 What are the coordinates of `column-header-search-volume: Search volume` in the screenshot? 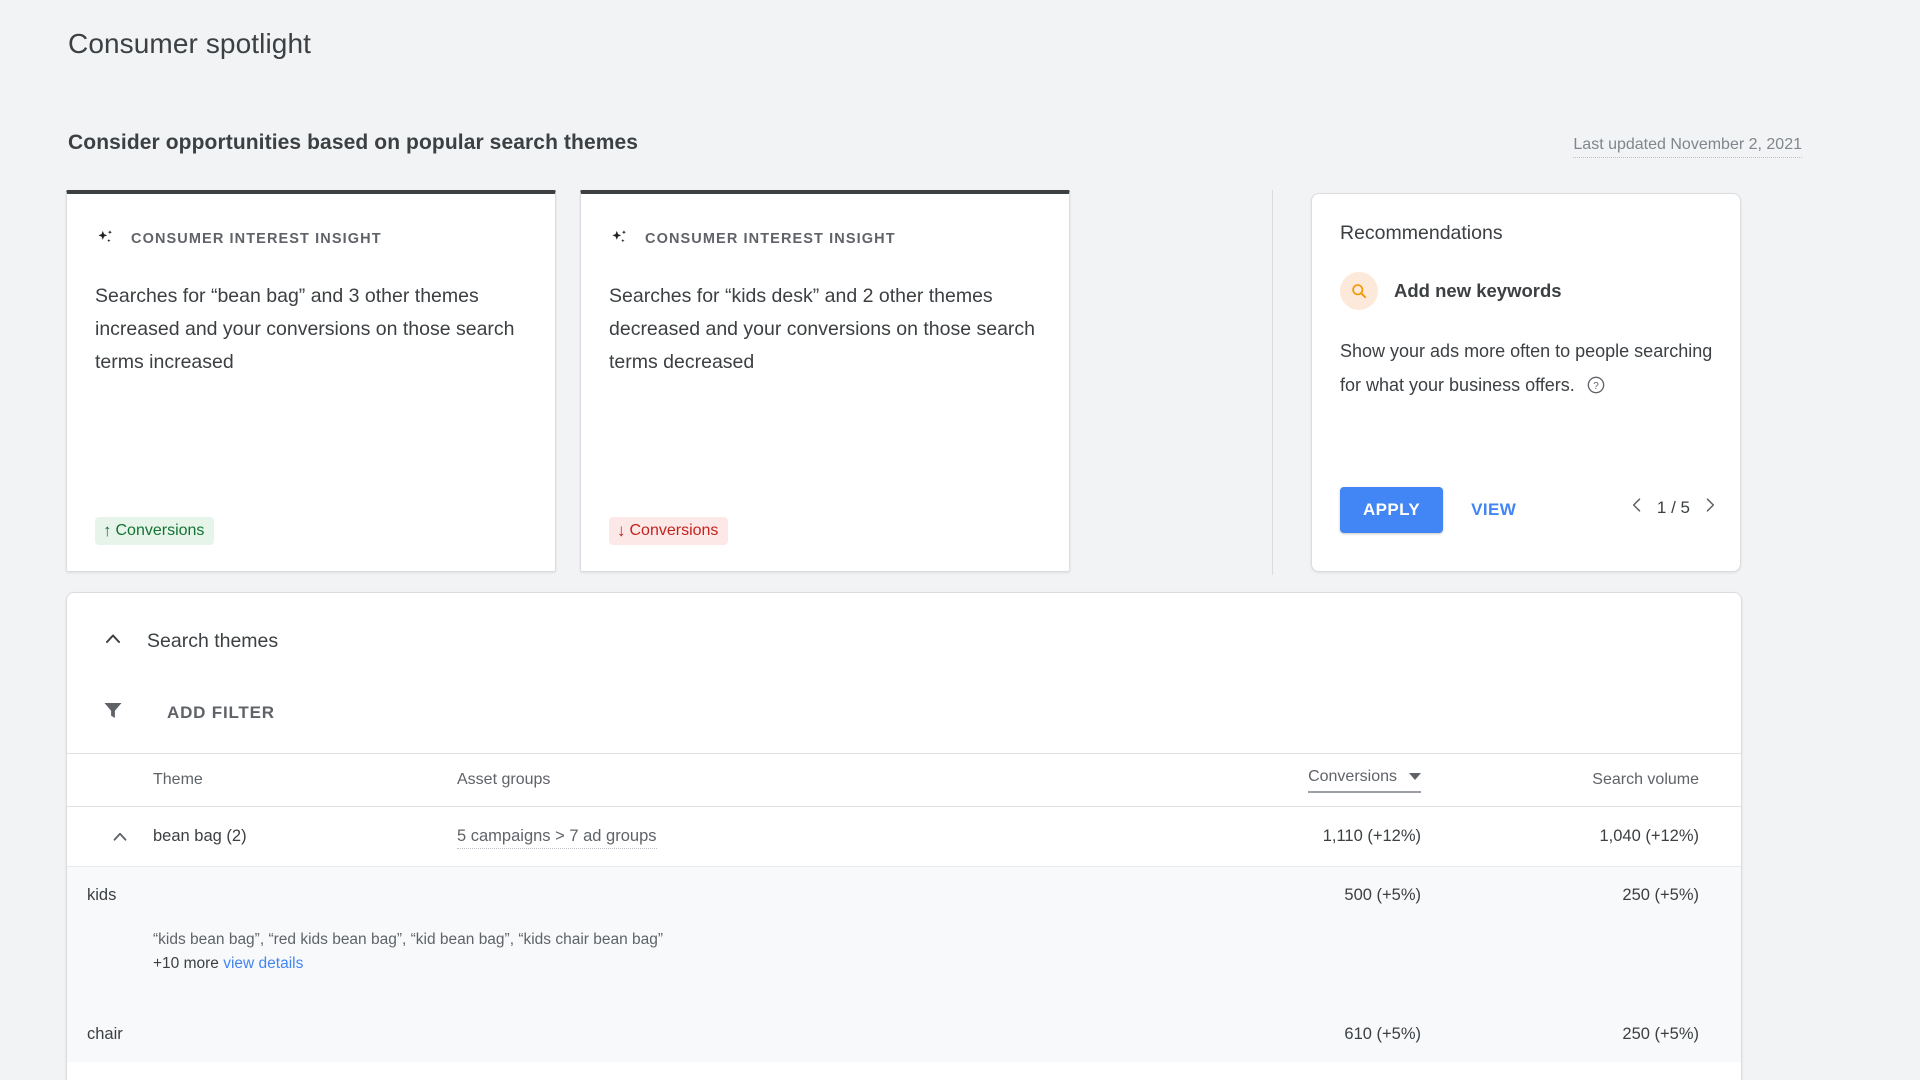 It's located at (1587, 780).